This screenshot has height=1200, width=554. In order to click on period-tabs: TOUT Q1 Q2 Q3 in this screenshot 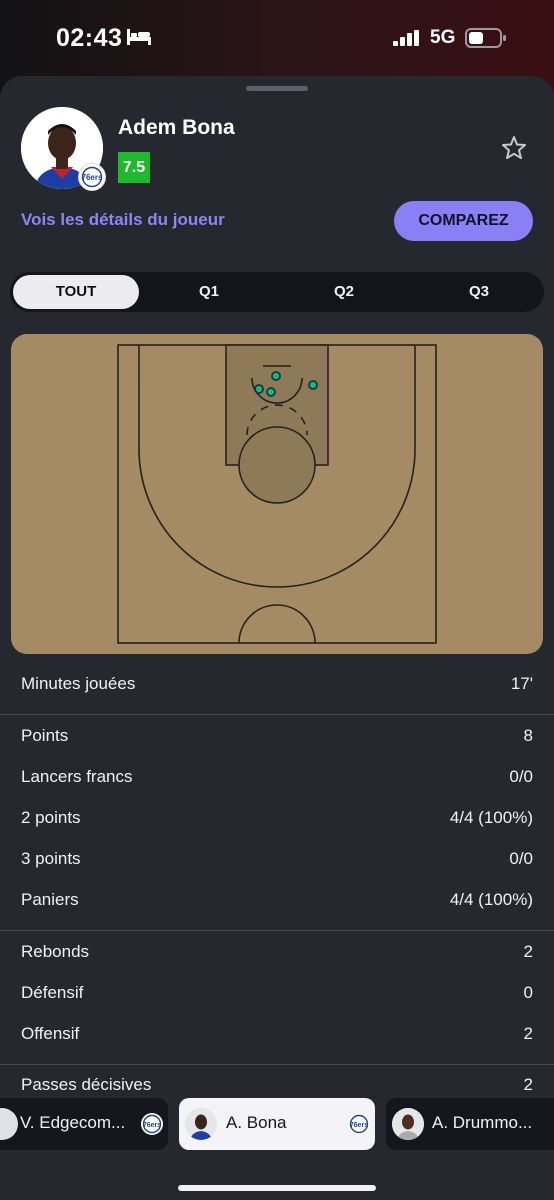, I will do `click(277, 292)`.